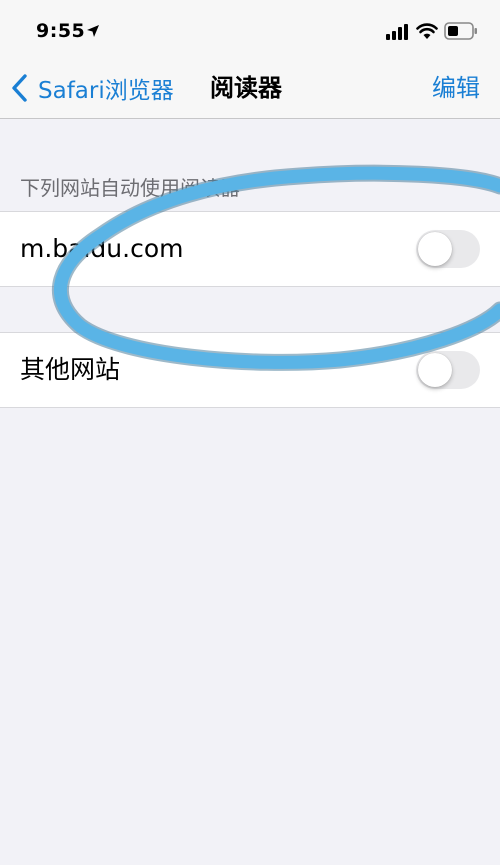 This screenshot has width=500, height=865. Describe the element at coordinates (130, 188) in the screenshot. I see `section-header: 下列网站自动使用阅读器` at that location.